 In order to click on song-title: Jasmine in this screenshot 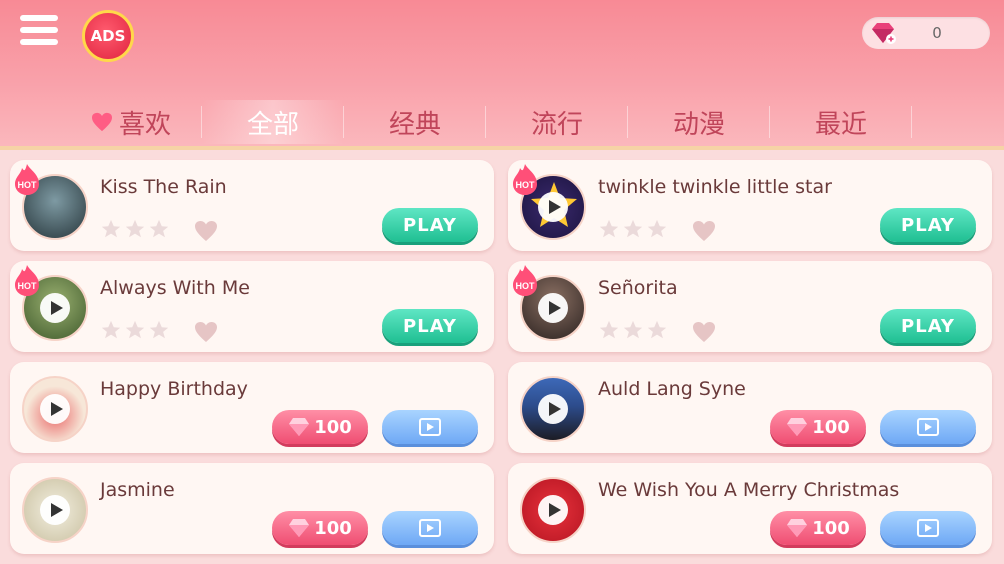, I will do `click(137, 490)`.